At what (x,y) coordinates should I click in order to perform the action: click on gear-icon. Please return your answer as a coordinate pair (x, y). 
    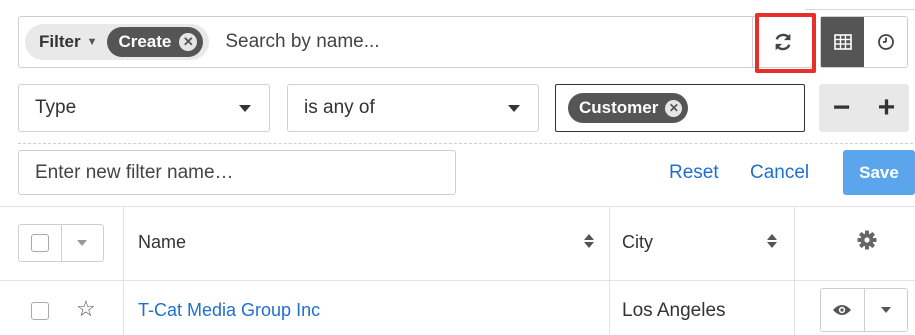
    Looking at the image, I should click on (867, 240).